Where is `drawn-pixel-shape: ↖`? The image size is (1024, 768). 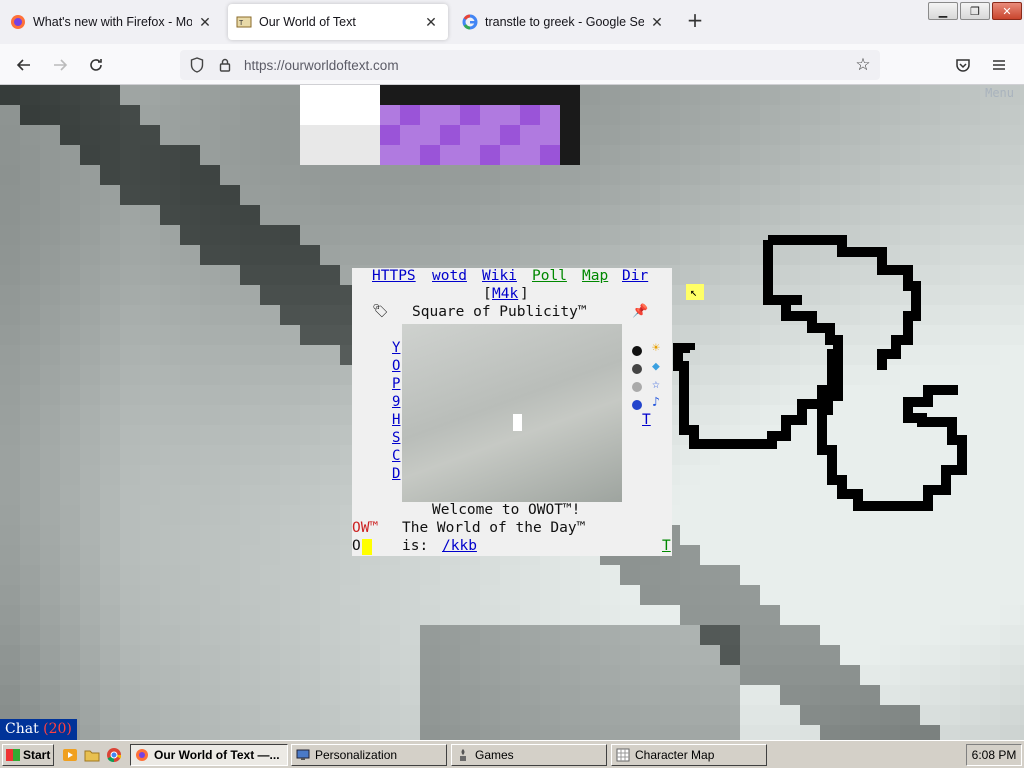
drawn-pixel-shape: ↖ is located at coordinates (820, 373).